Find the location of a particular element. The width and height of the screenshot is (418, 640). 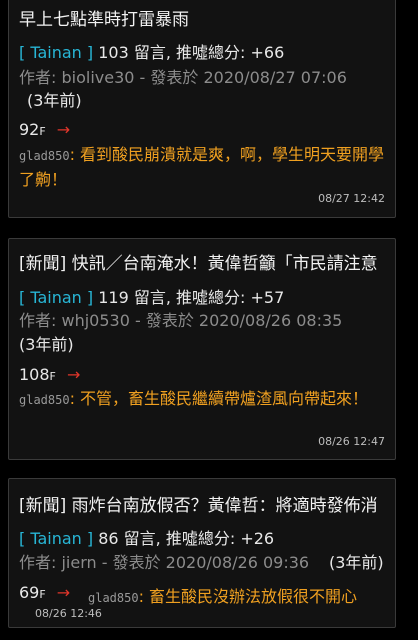

reply-floor: 92F → is located at coordinates (44, 129).